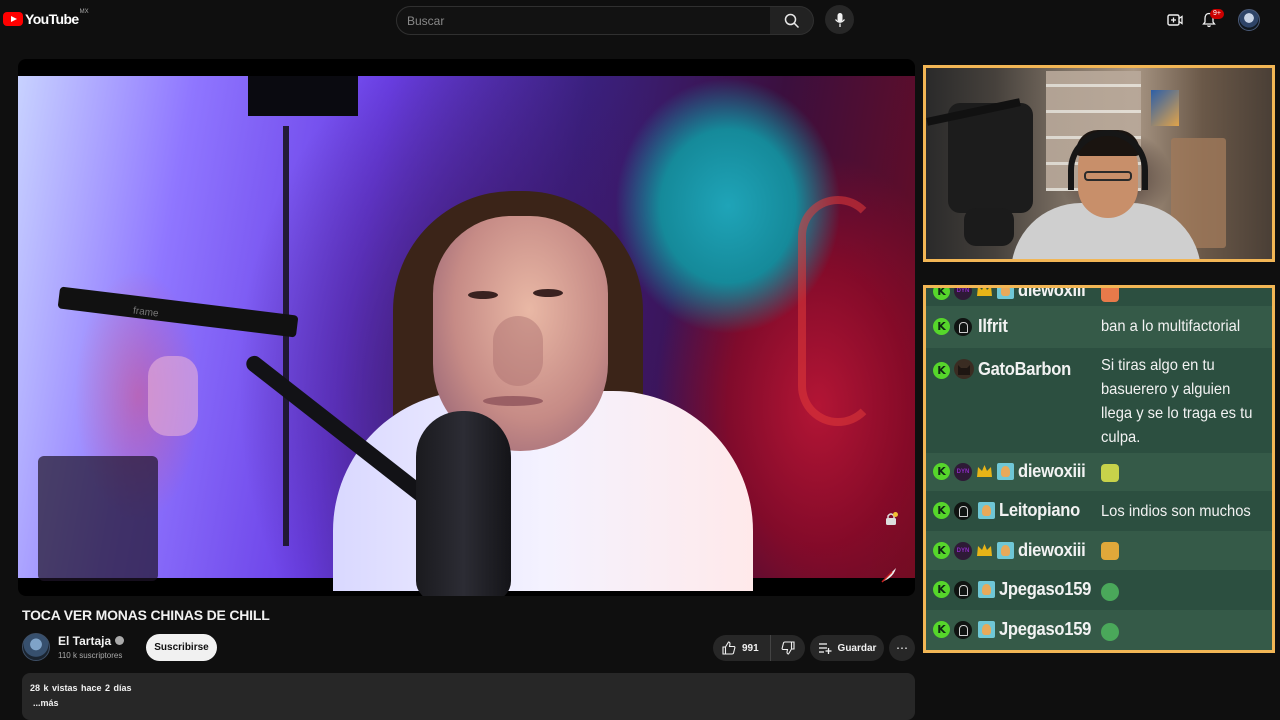 The width and height of the screenshot is (1280, 720). What do you see at coordinates (990, 158) in the screenshot?
I see `webcam-hoodie` at bounding box center [990, 158].